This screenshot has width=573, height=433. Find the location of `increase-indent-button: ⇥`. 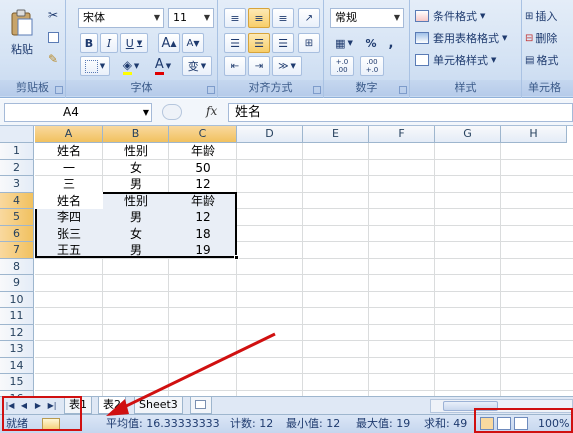

increase-indent-button: ⇥ is located at coordinates (259, 66).